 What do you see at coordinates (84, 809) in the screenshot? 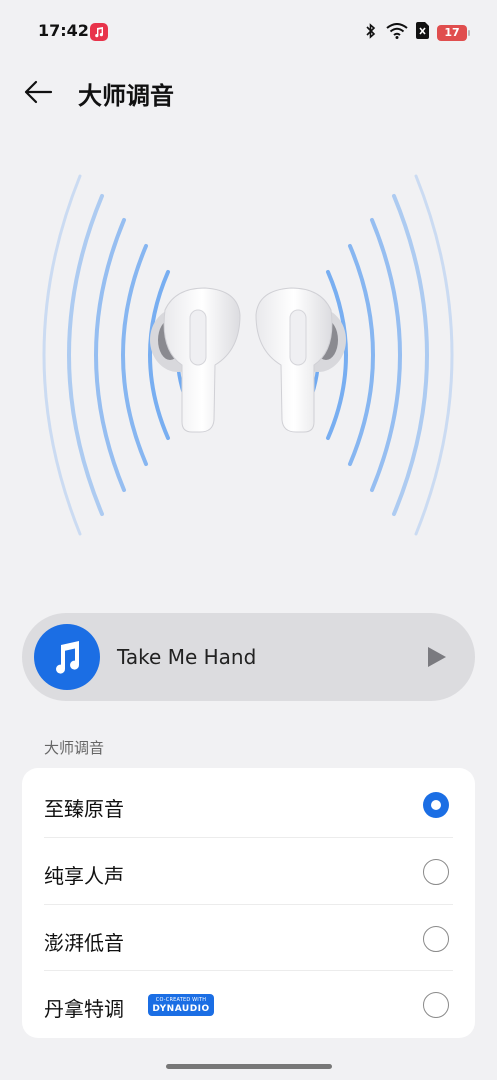
I see `option-label: 至臻原音` at bounding box center [84, 809].